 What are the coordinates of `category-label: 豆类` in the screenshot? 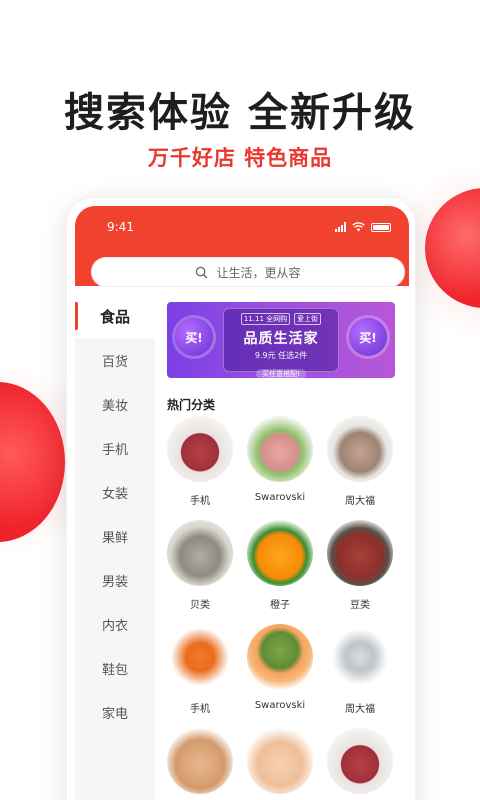 It's located at (360, 605).